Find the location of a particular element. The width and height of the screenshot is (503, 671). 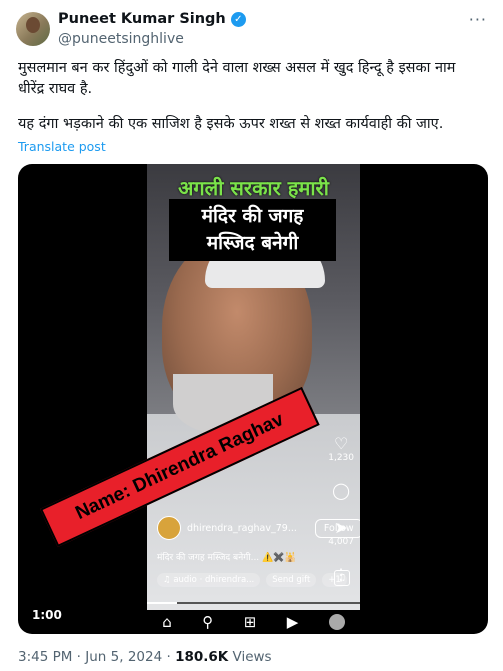

views-count: 180.6K is located at coordinates (202, 657).